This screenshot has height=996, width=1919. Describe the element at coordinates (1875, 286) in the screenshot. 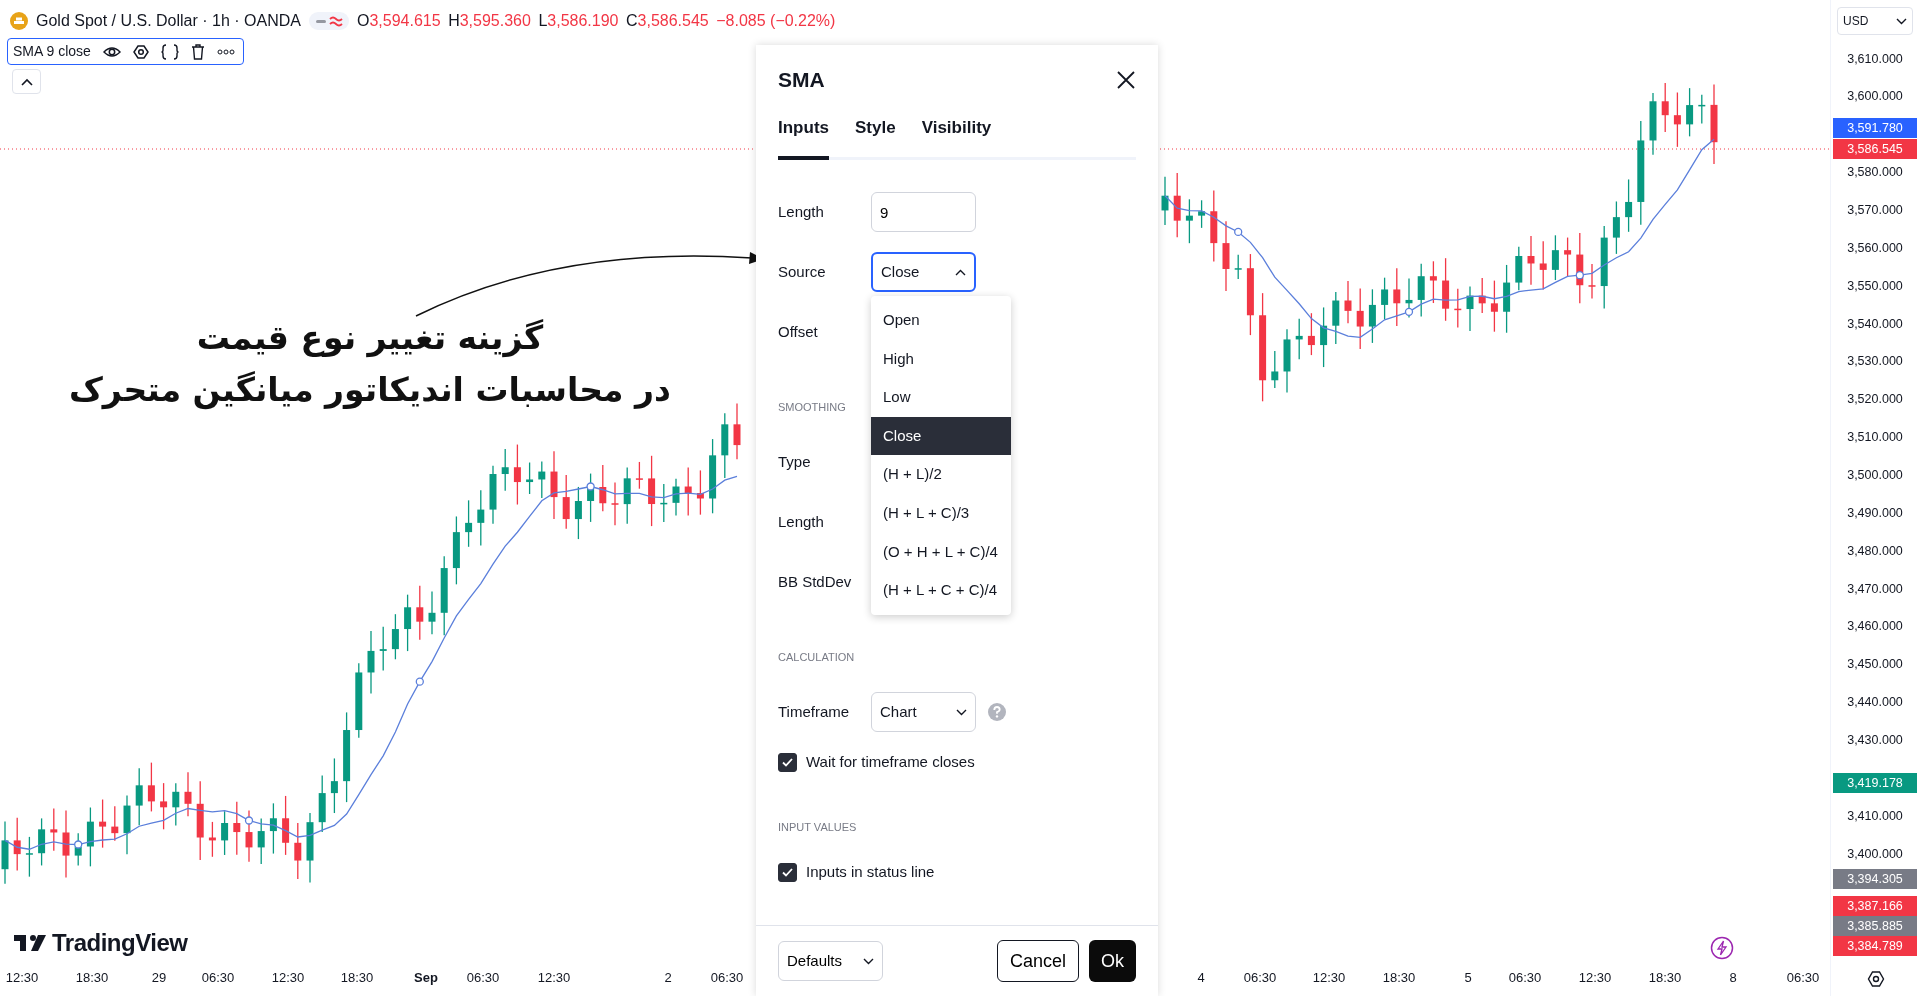

I see `price-label: 3,550.000` at that location.